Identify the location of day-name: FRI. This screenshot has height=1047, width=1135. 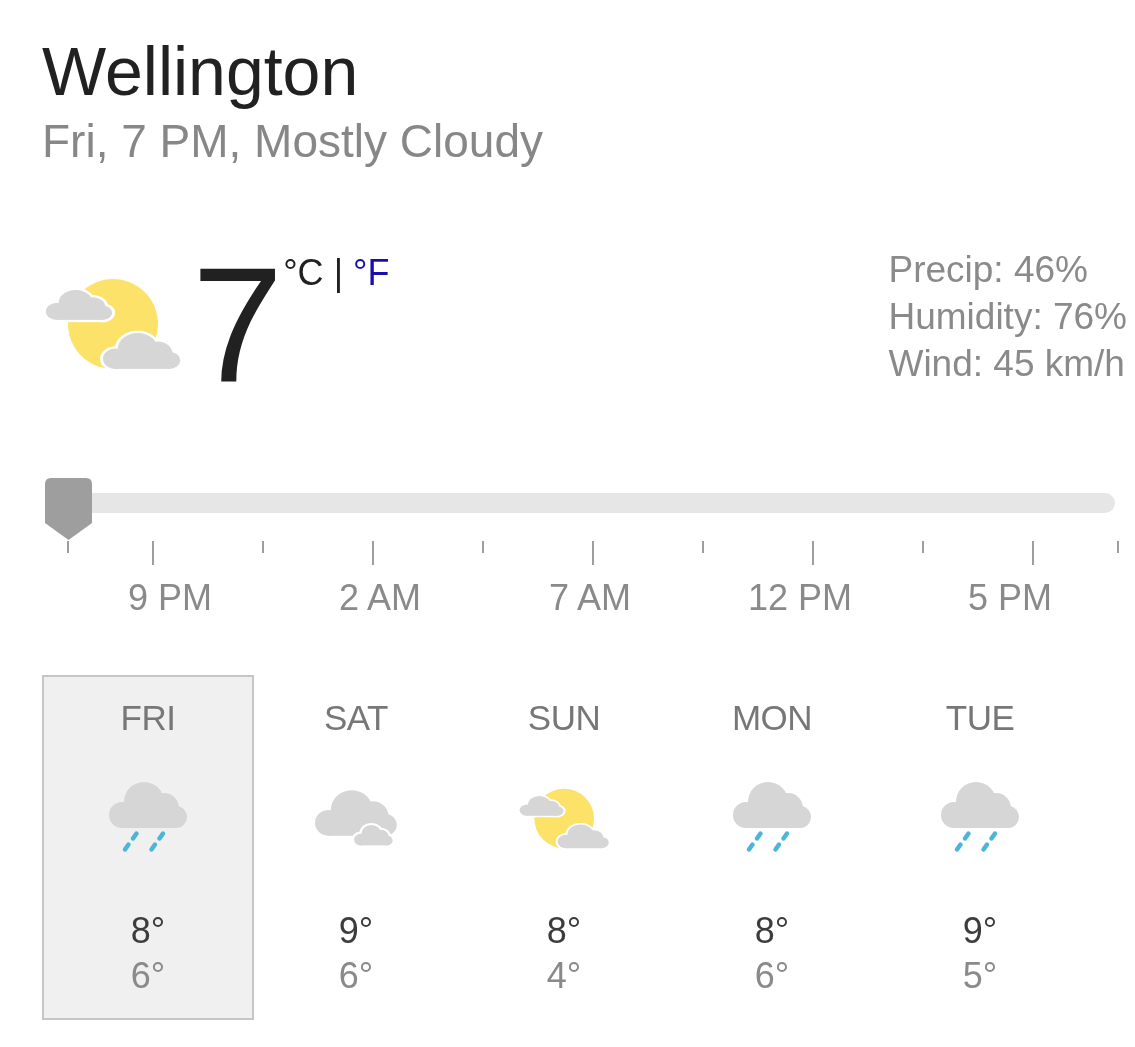
(148, 718).